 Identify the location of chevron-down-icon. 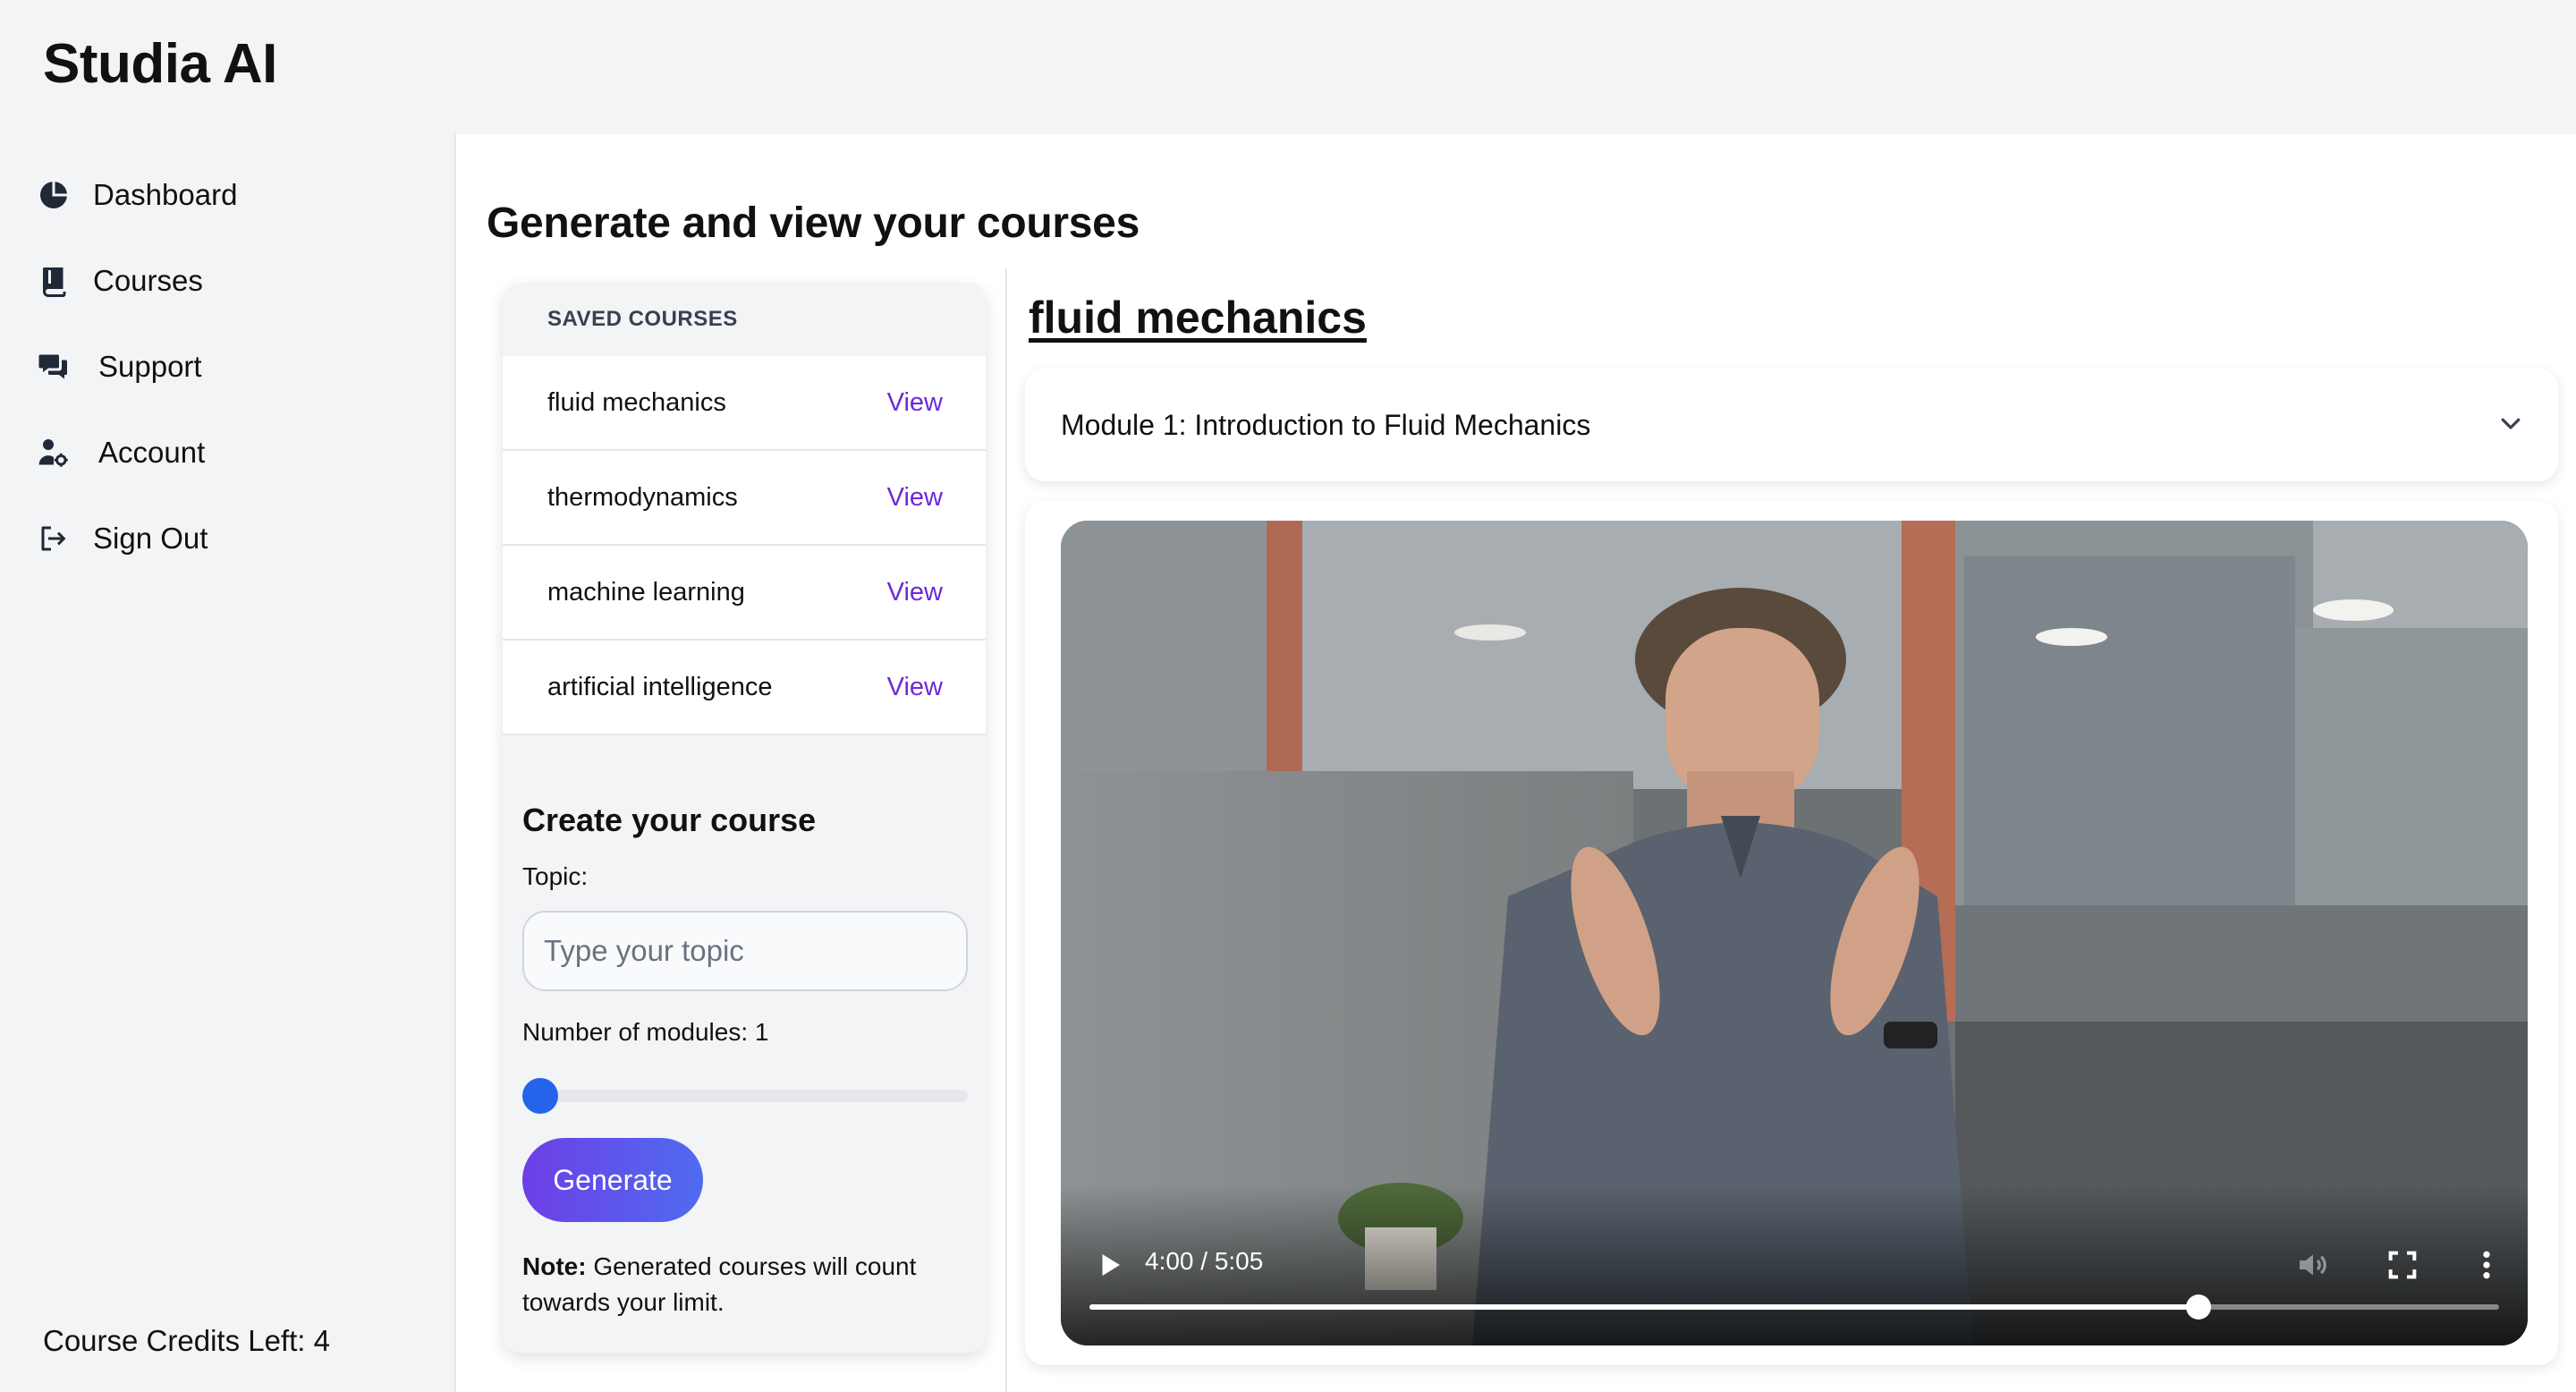
(2510, 425).